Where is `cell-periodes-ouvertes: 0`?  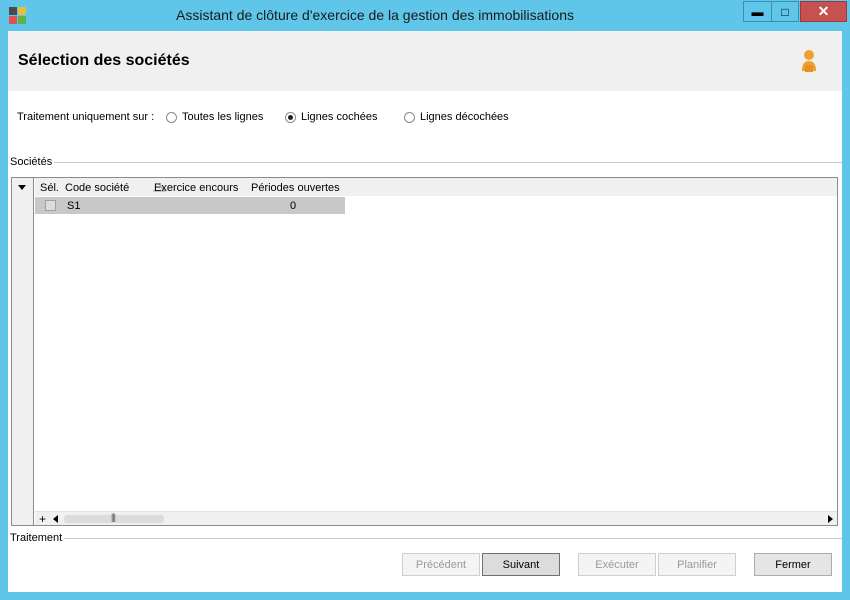 cell-periodes-ouvertes: 0 is located at coordinates (293, 206).